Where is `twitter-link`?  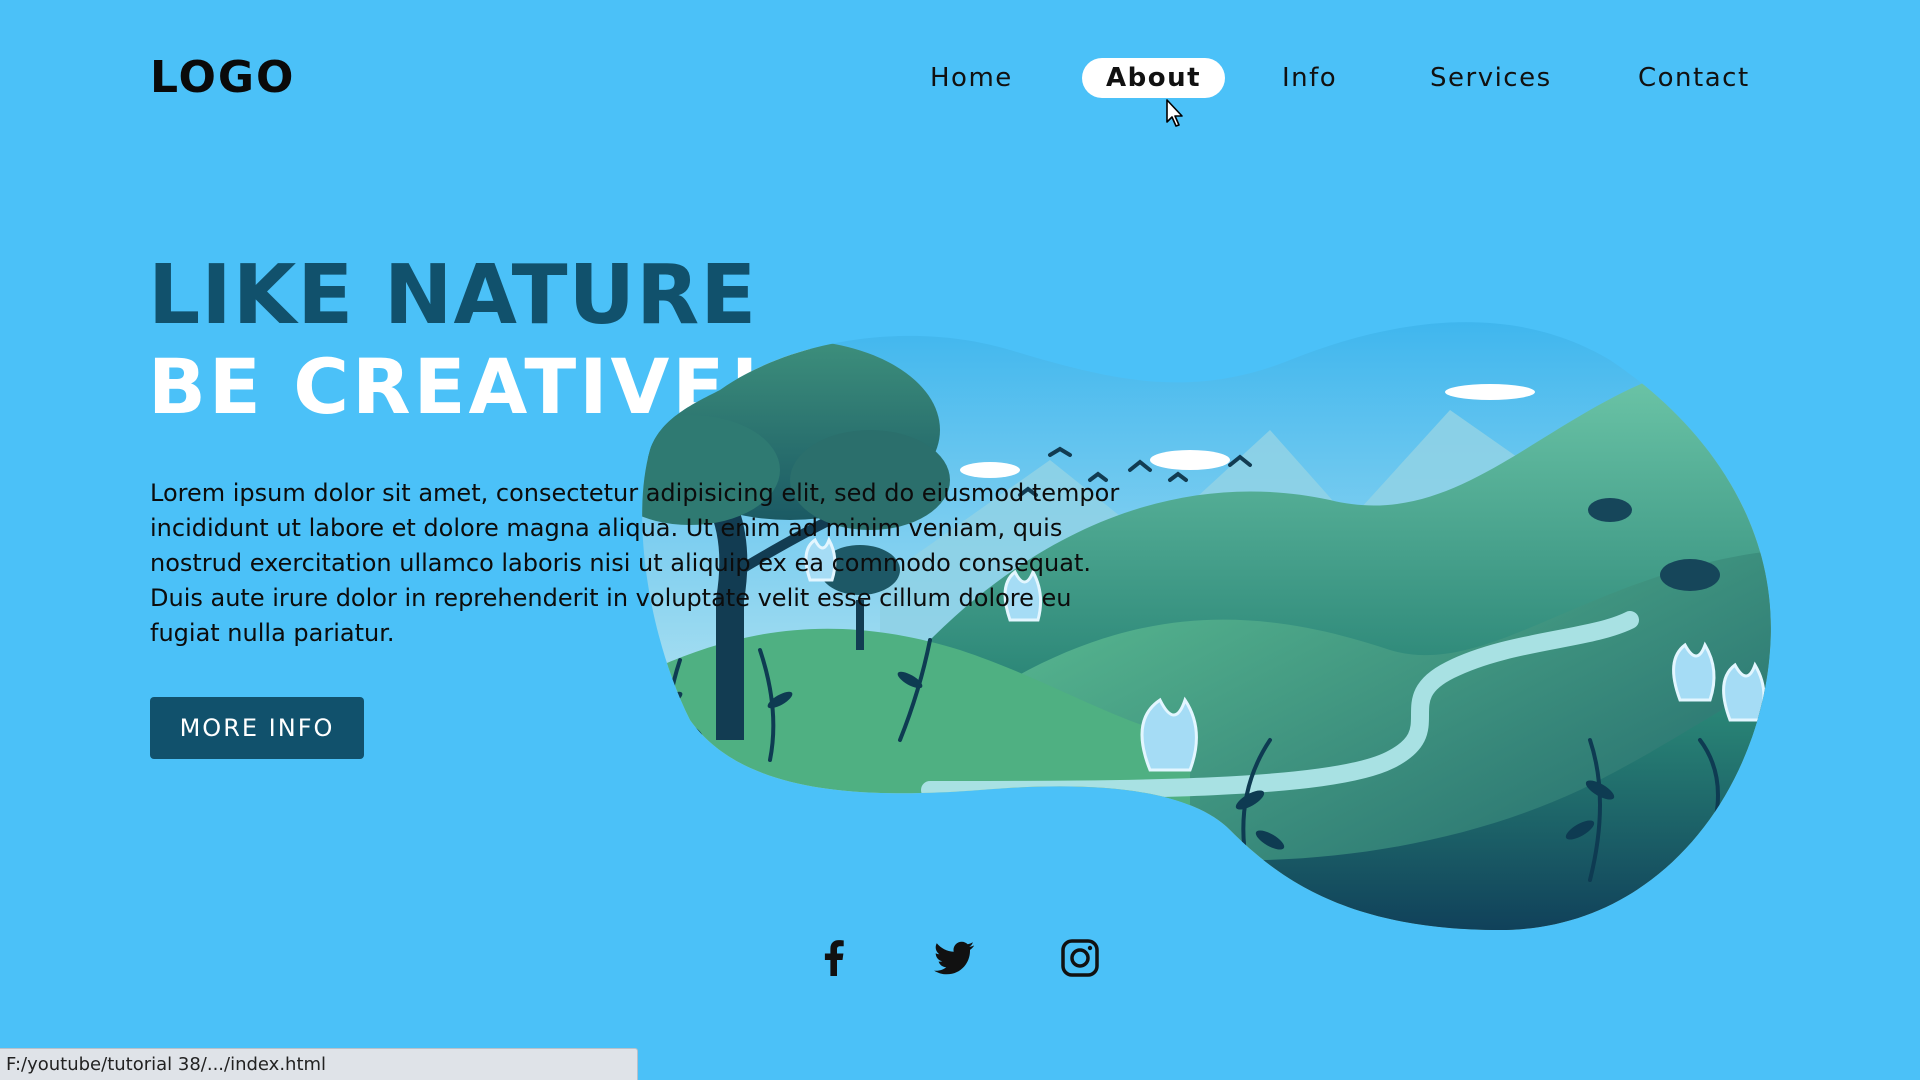
twitter-link is located at coordinates (954, 958).